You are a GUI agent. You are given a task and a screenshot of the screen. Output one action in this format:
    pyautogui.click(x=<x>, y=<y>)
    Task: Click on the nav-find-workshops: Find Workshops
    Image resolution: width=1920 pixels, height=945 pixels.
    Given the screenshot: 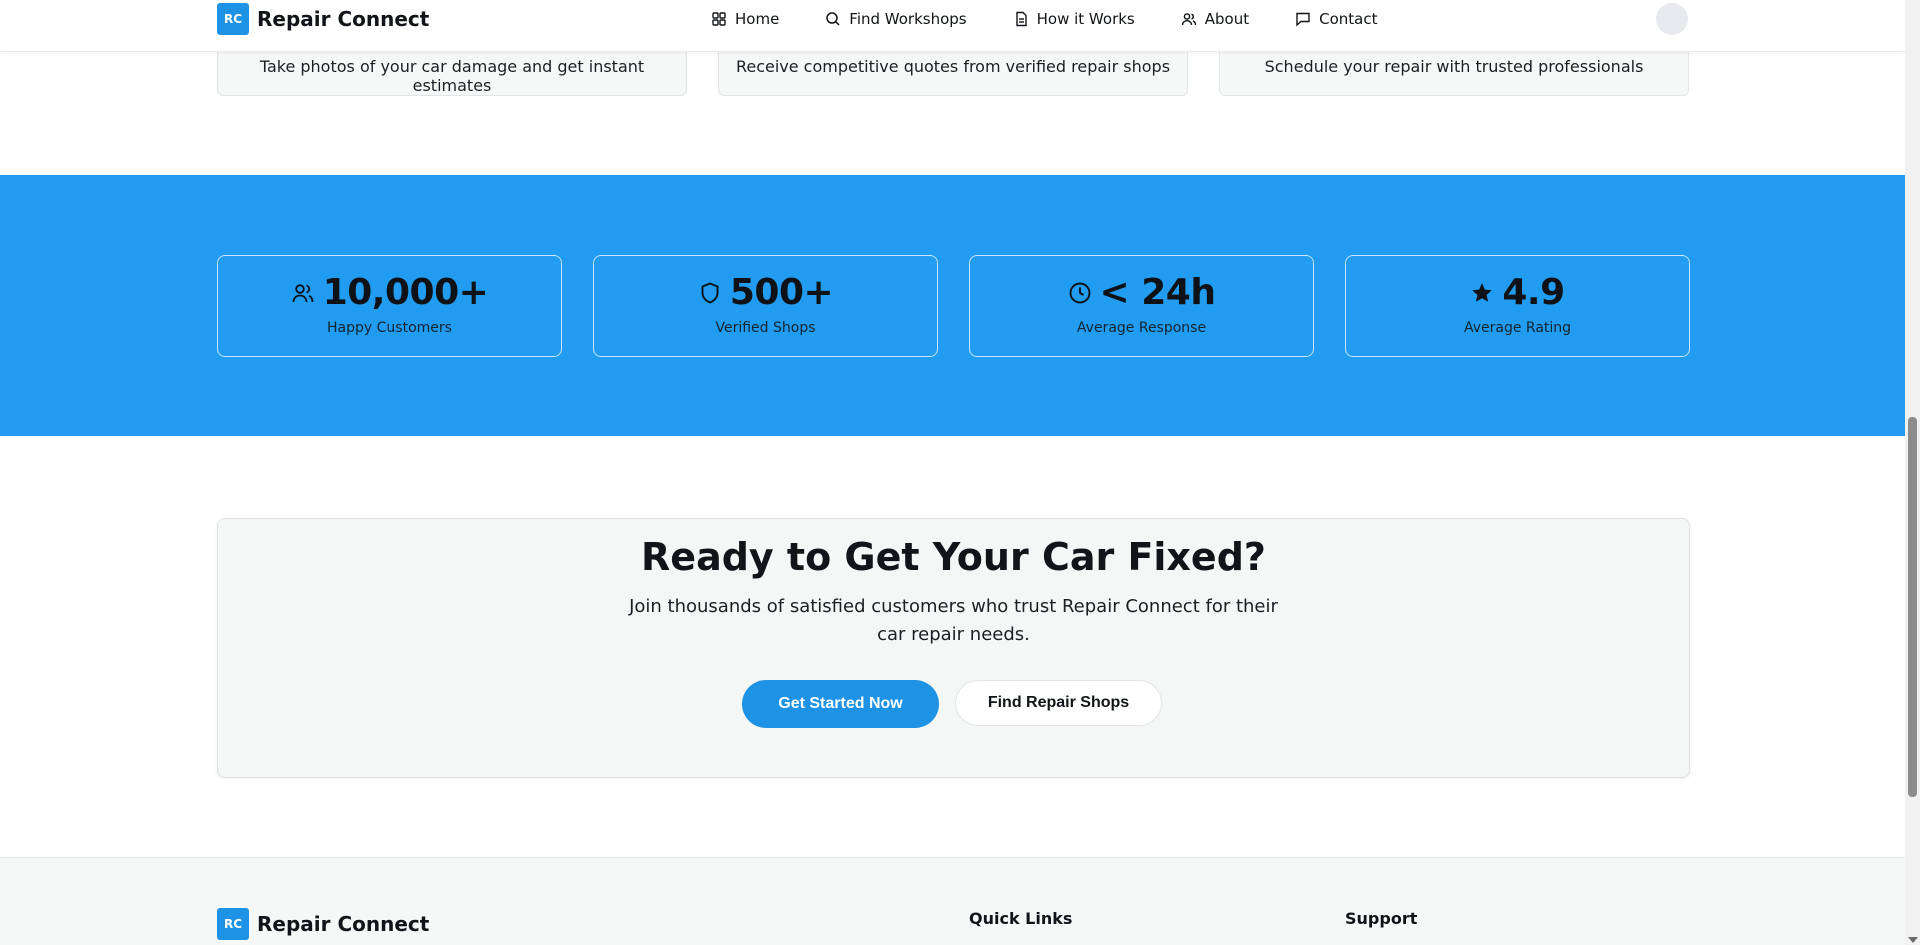 What is the action you would take?
    pyautogui.click(x=896, y=18)
    